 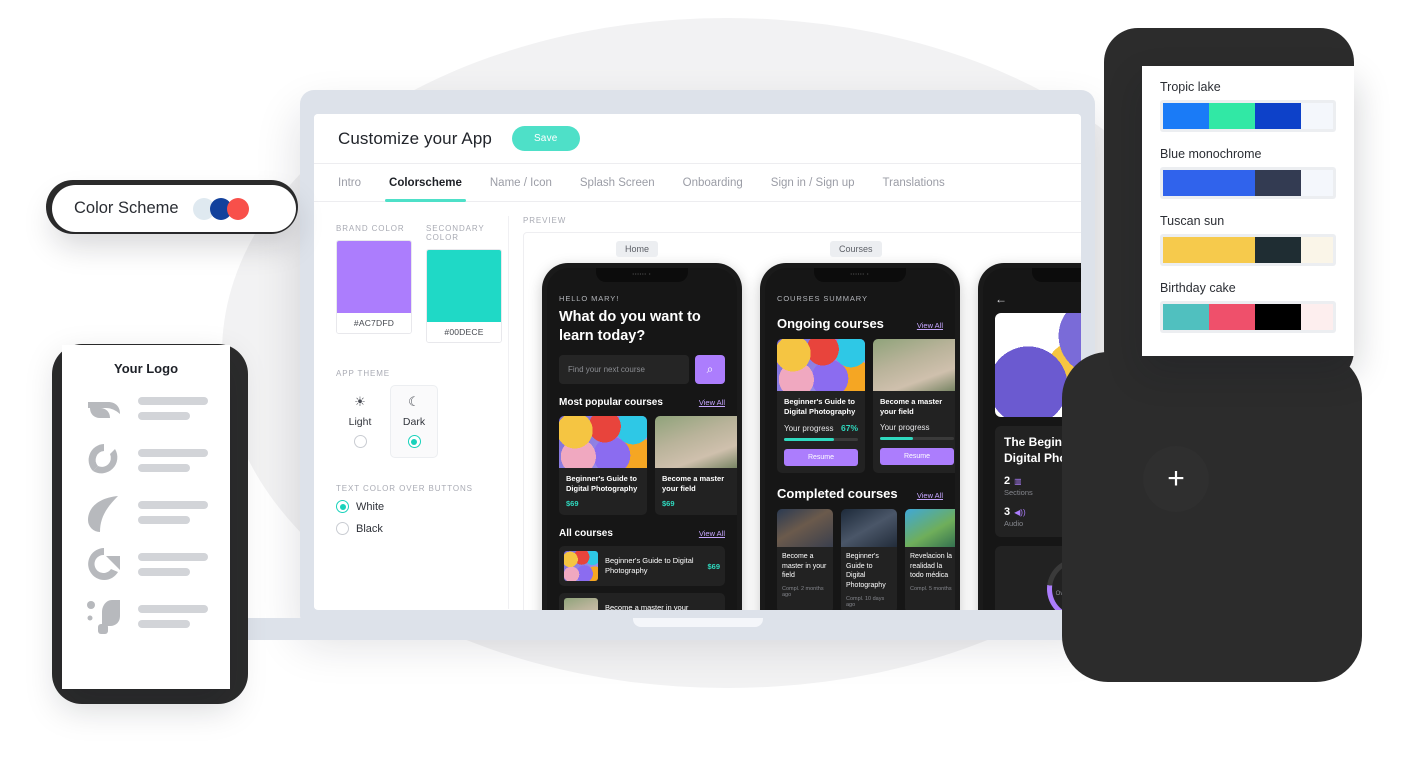 What do you see at coordinates (103, 514) in the screenshot?
I see `leaf-logo-icon` at bounding box center [103, 514].